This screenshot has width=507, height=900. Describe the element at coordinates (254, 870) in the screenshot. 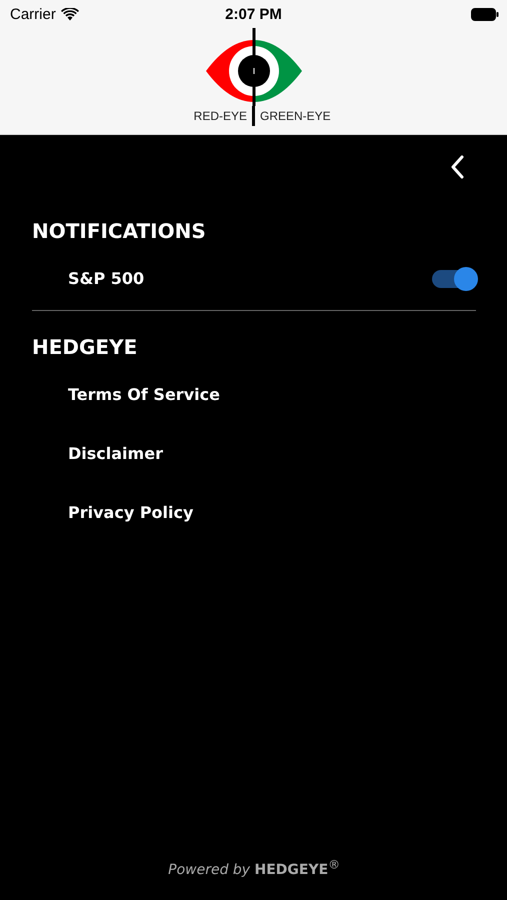

I see `powered-by-label: Powered by HEDGEYE$^{®}$` at that location.